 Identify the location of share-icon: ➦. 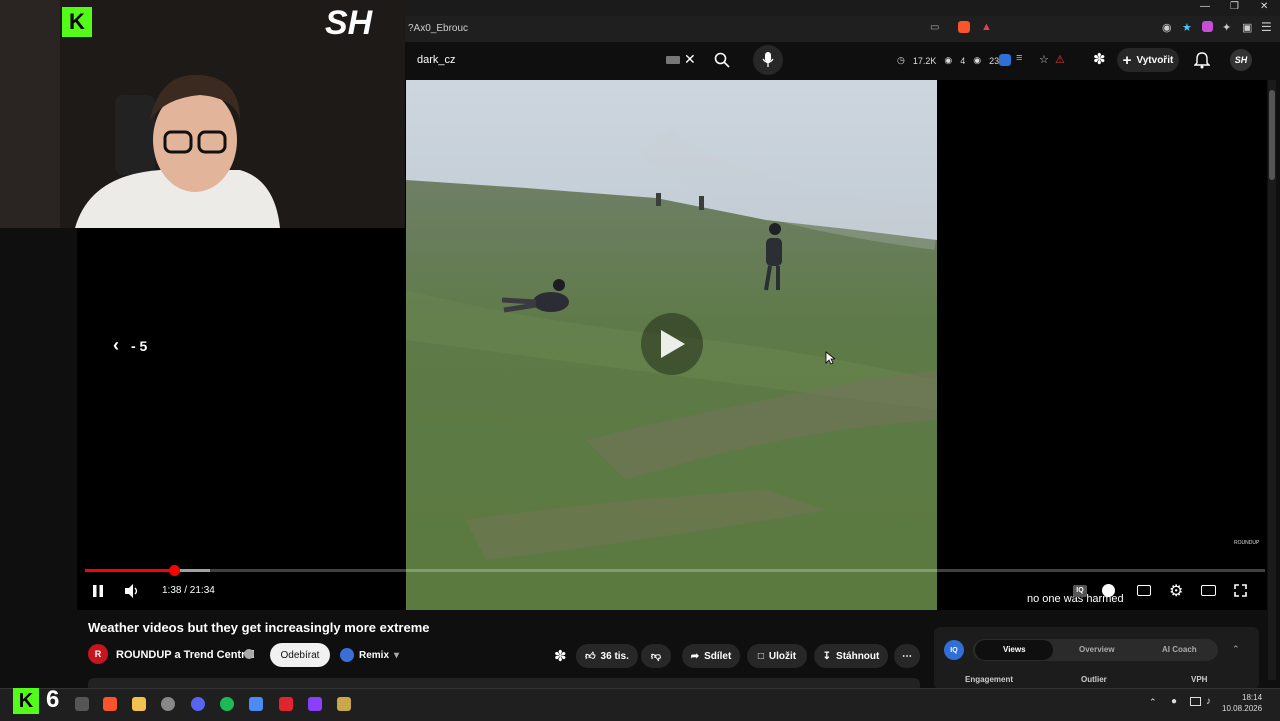
(695, 656).